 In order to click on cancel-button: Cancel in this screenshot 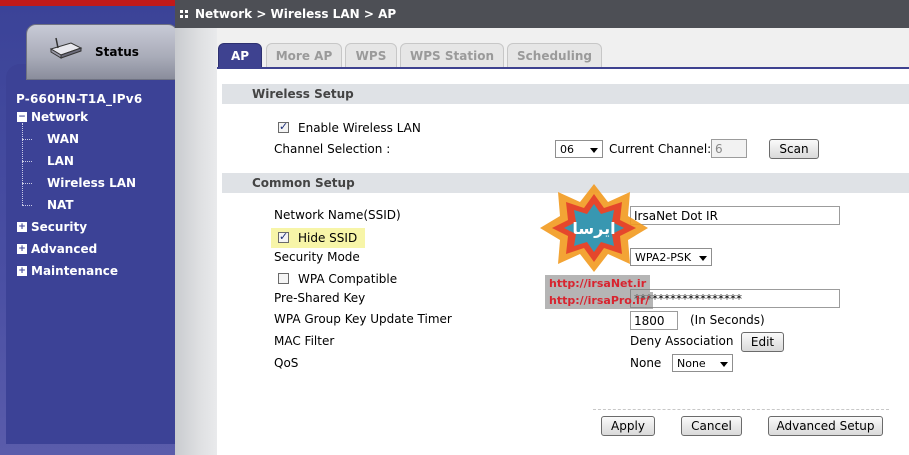, I will do `click(711, 426)`.